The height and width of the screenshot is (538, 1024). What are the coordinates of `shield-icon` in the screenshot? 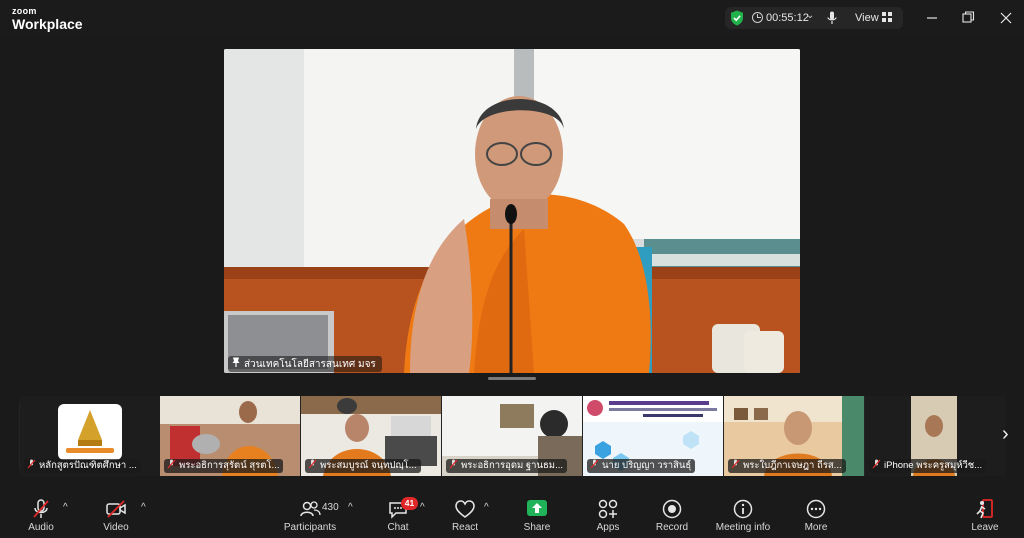 It's located at (737, 18).